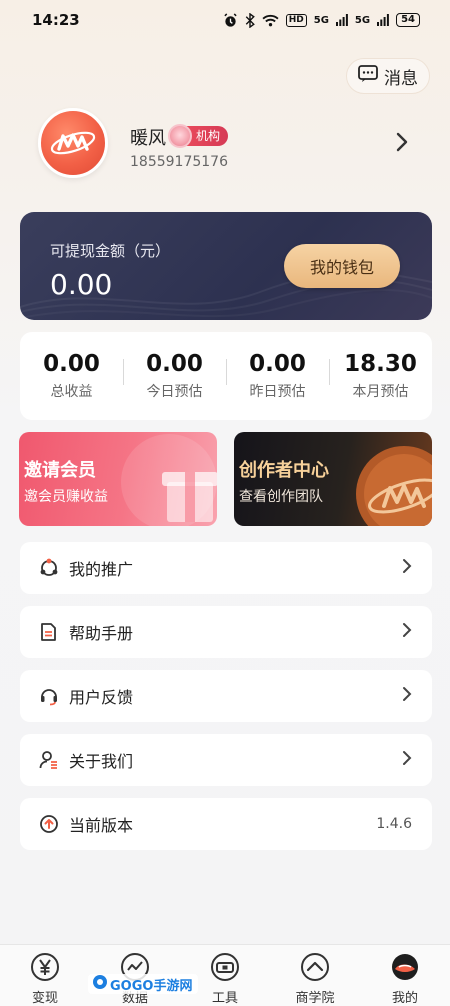 The width and height of the screenshot is (450, 1006). What do you see at coordinates (45, 967) in the screenshot?
I see `yen-icon` at bounding box center [45, 967].